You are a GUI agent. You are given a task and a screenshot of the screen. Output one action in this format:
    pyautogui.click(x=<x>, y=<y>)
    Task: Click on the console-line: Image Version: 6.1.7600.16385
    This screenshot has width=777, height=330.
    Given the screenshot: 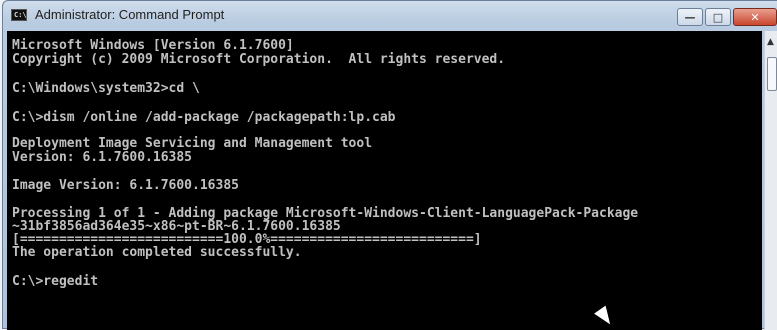 What is the action you would take?
    pyautogui.click(x=125, y=185)
    